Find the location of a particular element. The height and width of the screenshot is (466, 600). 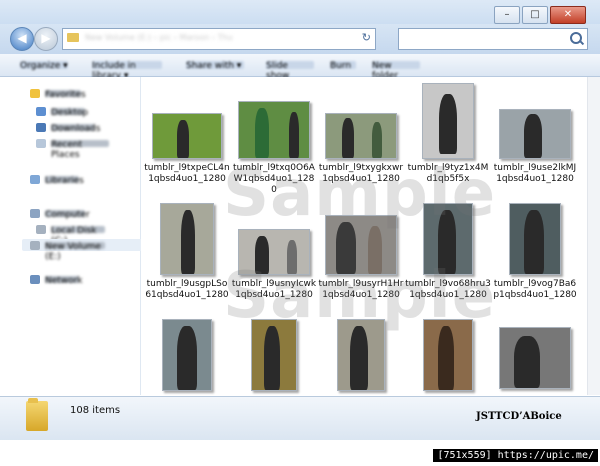

search-icon is located at coordinates (576, 38).